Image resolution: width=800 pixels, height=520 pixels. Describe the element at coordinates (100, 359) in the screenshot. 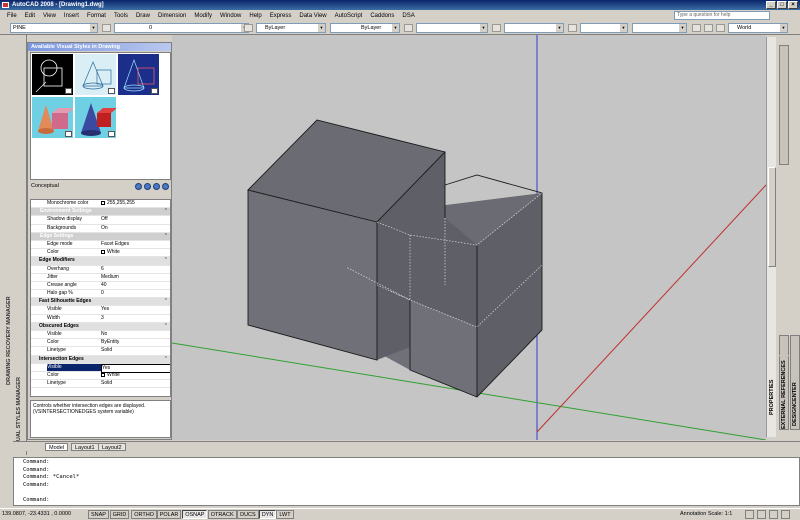

I see `property-category: Intersection Edges ⌃` at that location.